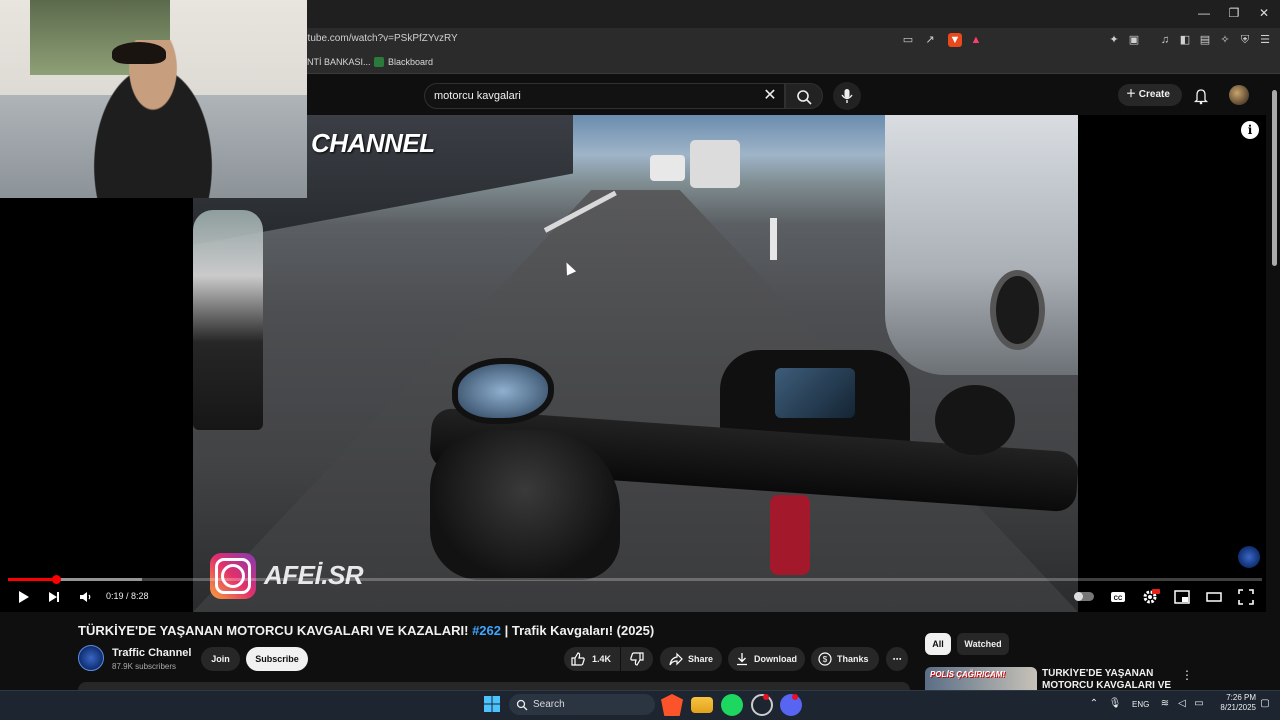 Image resolution: width=1280 pixels, height=720 pixels. Describe the element at coordinates (1165, 40) in the screenshot. I see `music-icon: ♫` at that location.